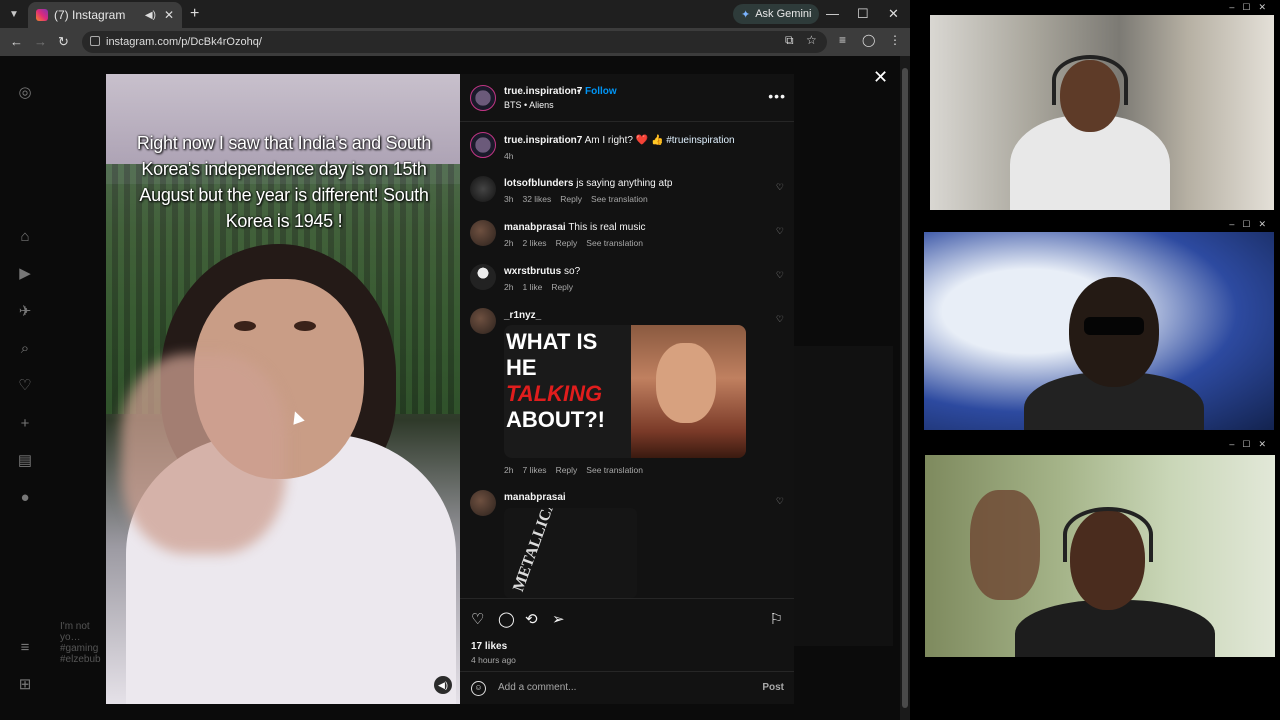  I want to click on tab-close-icon: ✕, so click(169, 15).